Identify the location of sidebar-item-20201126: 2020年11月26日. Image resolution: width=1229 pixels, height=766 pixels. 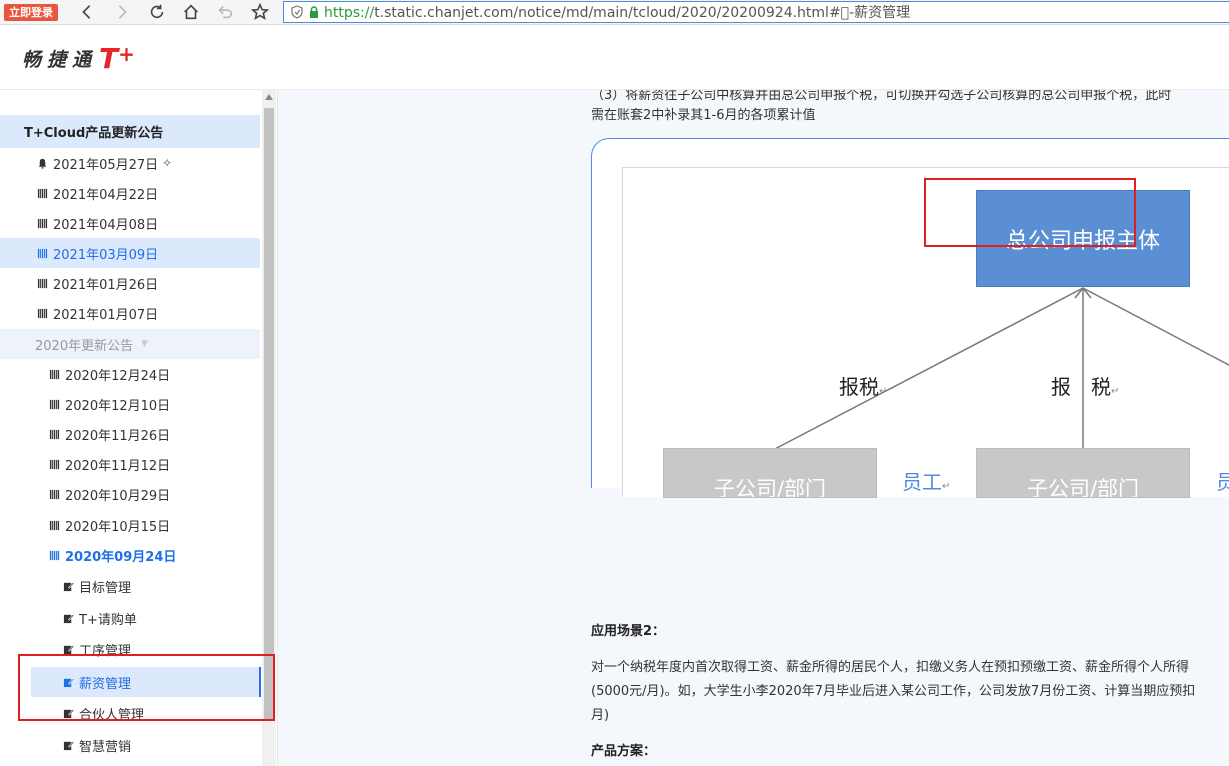
(130, 434).